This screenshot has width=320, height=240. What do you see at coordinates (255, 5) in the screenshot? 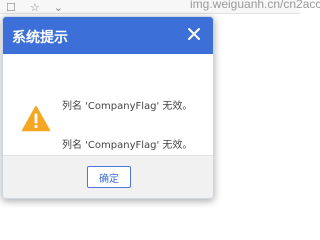
I see `address-bar-text: img.weiguanh.cn/cn2acc` at bounding box center [255, 5].